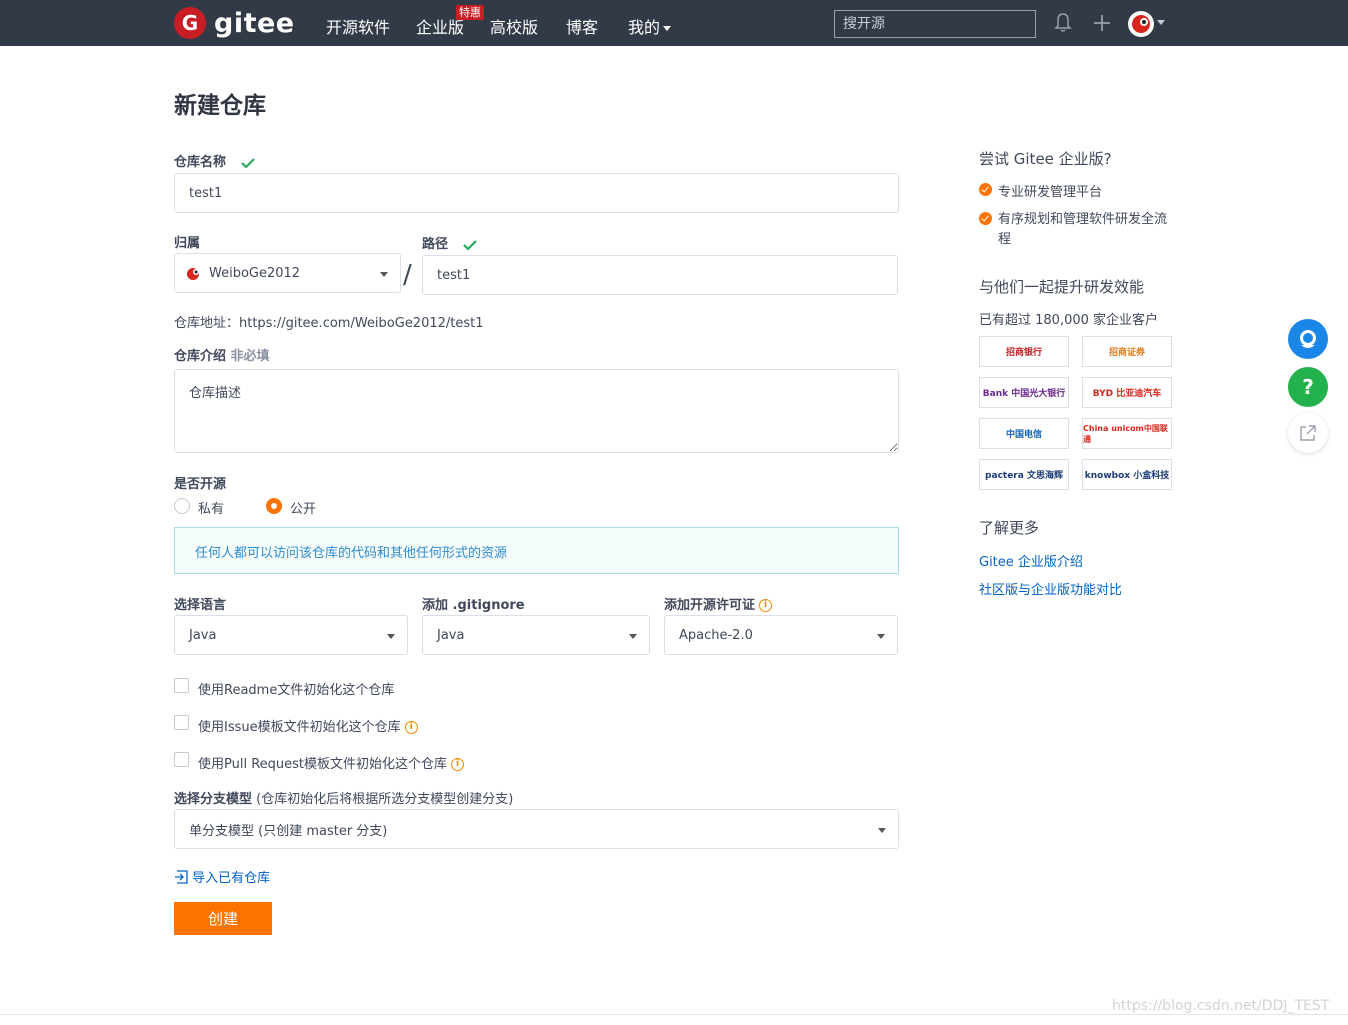 This screenshot has width=1348, height=1025. Describe the element at coordinates (250, 356) in the screenshot. I see `desc-optional-hint: 非必填` at that location.